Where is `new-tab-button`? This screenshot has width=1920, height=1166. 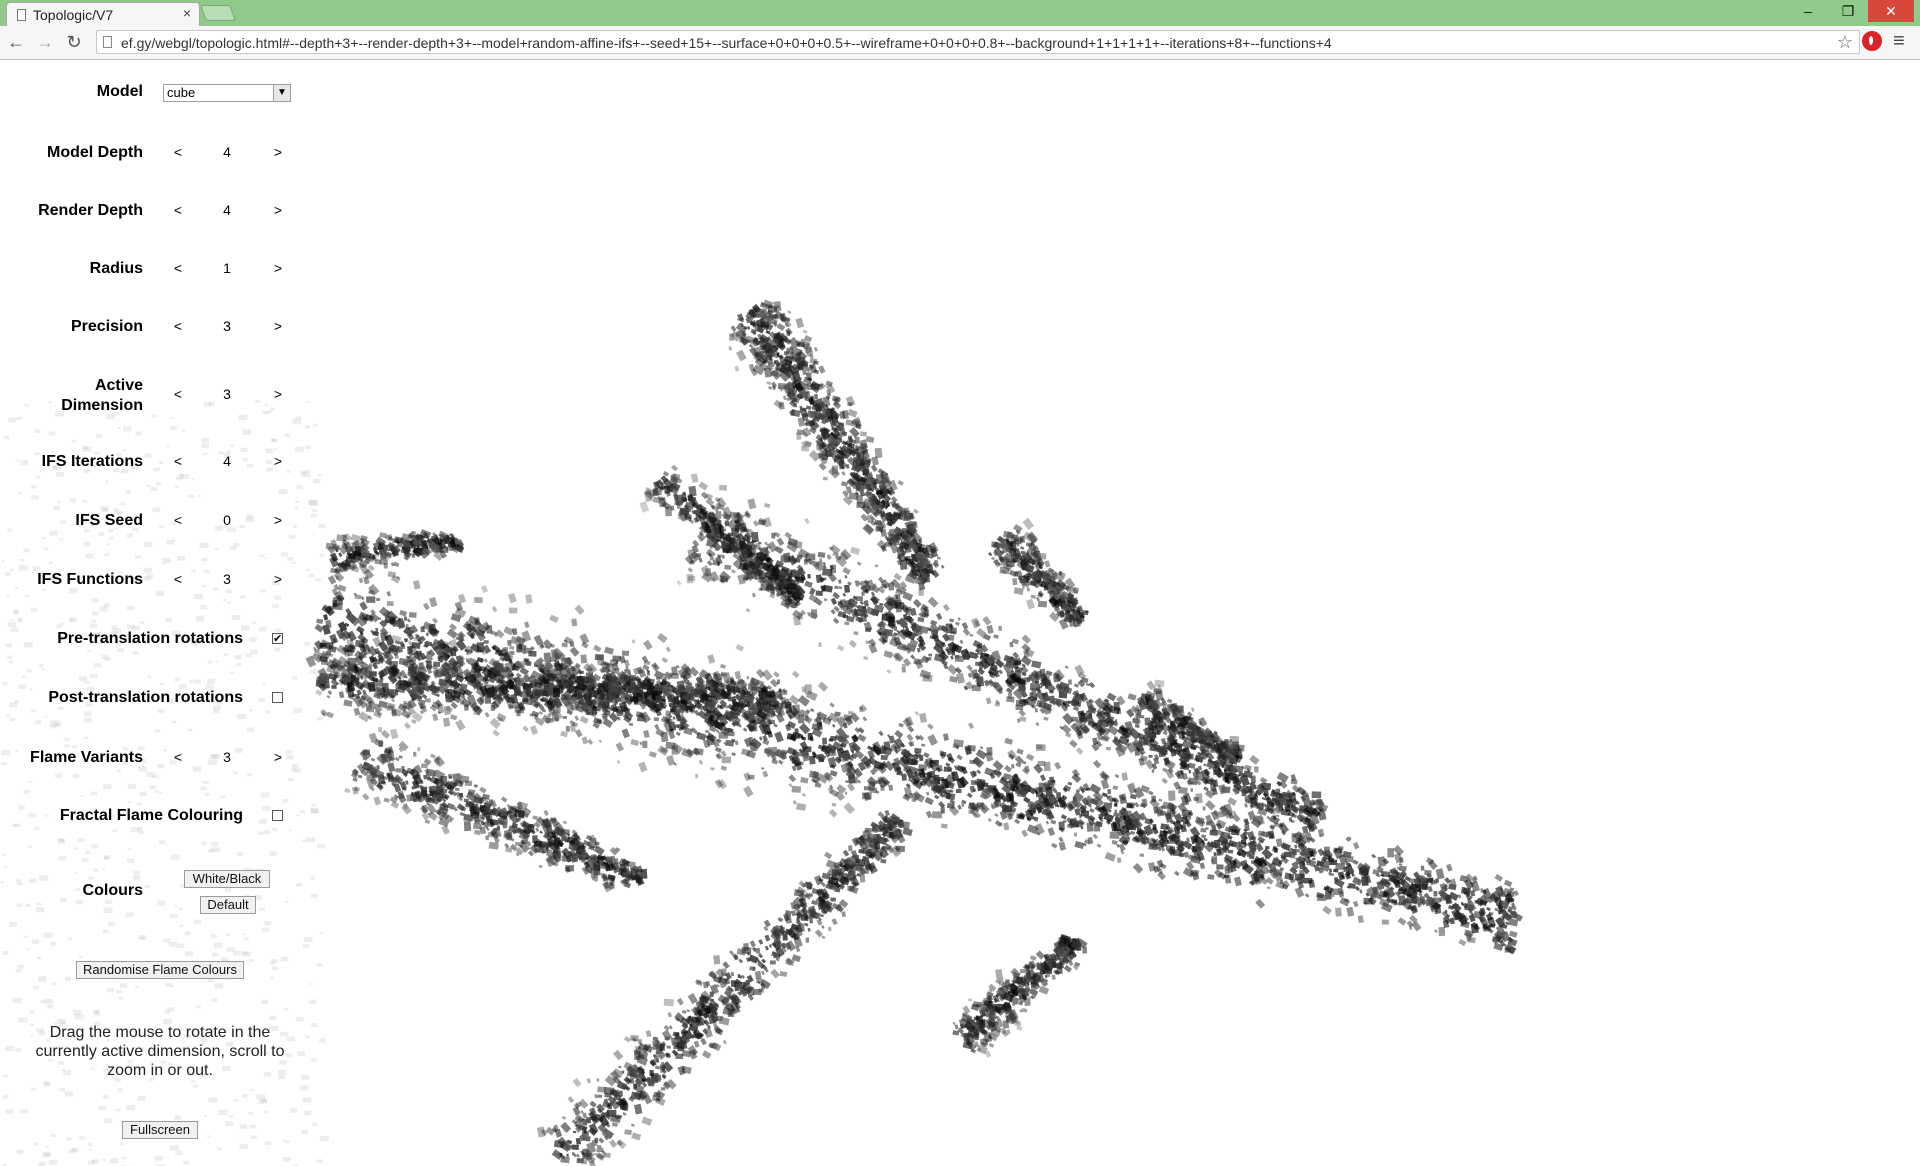
new-tab-button is located at coordinates (218, 13).